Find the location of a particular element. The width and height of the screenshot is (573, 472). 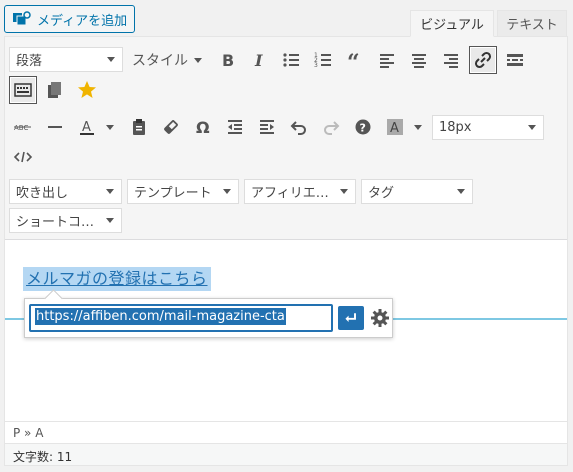

gear-icon is located at coordinates (380, 318).